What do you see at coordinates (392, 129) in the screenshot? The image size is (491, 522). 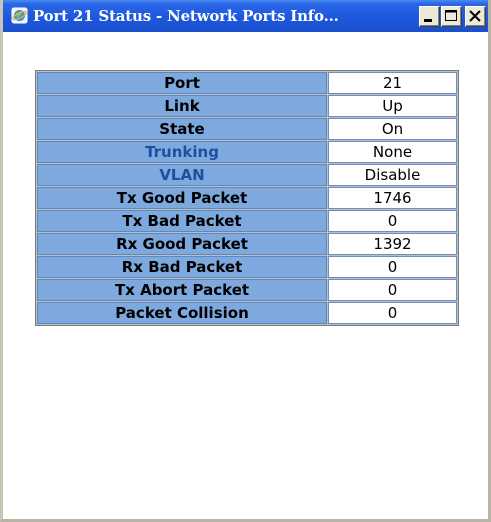 I see `state-value: On` at bounding box center [392, 129].